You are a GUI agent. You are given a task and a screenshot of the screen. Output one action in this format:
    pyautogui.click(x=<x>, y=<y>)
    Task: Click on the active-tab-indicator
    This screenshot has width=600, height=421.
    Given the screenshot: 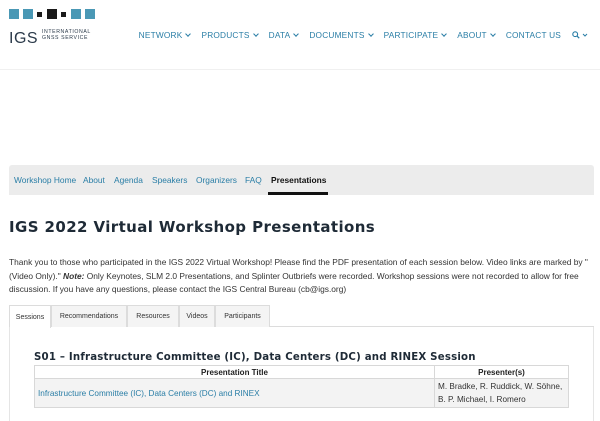 What is the action you would take?
    pyautogui.click(x=298, y=193)
    